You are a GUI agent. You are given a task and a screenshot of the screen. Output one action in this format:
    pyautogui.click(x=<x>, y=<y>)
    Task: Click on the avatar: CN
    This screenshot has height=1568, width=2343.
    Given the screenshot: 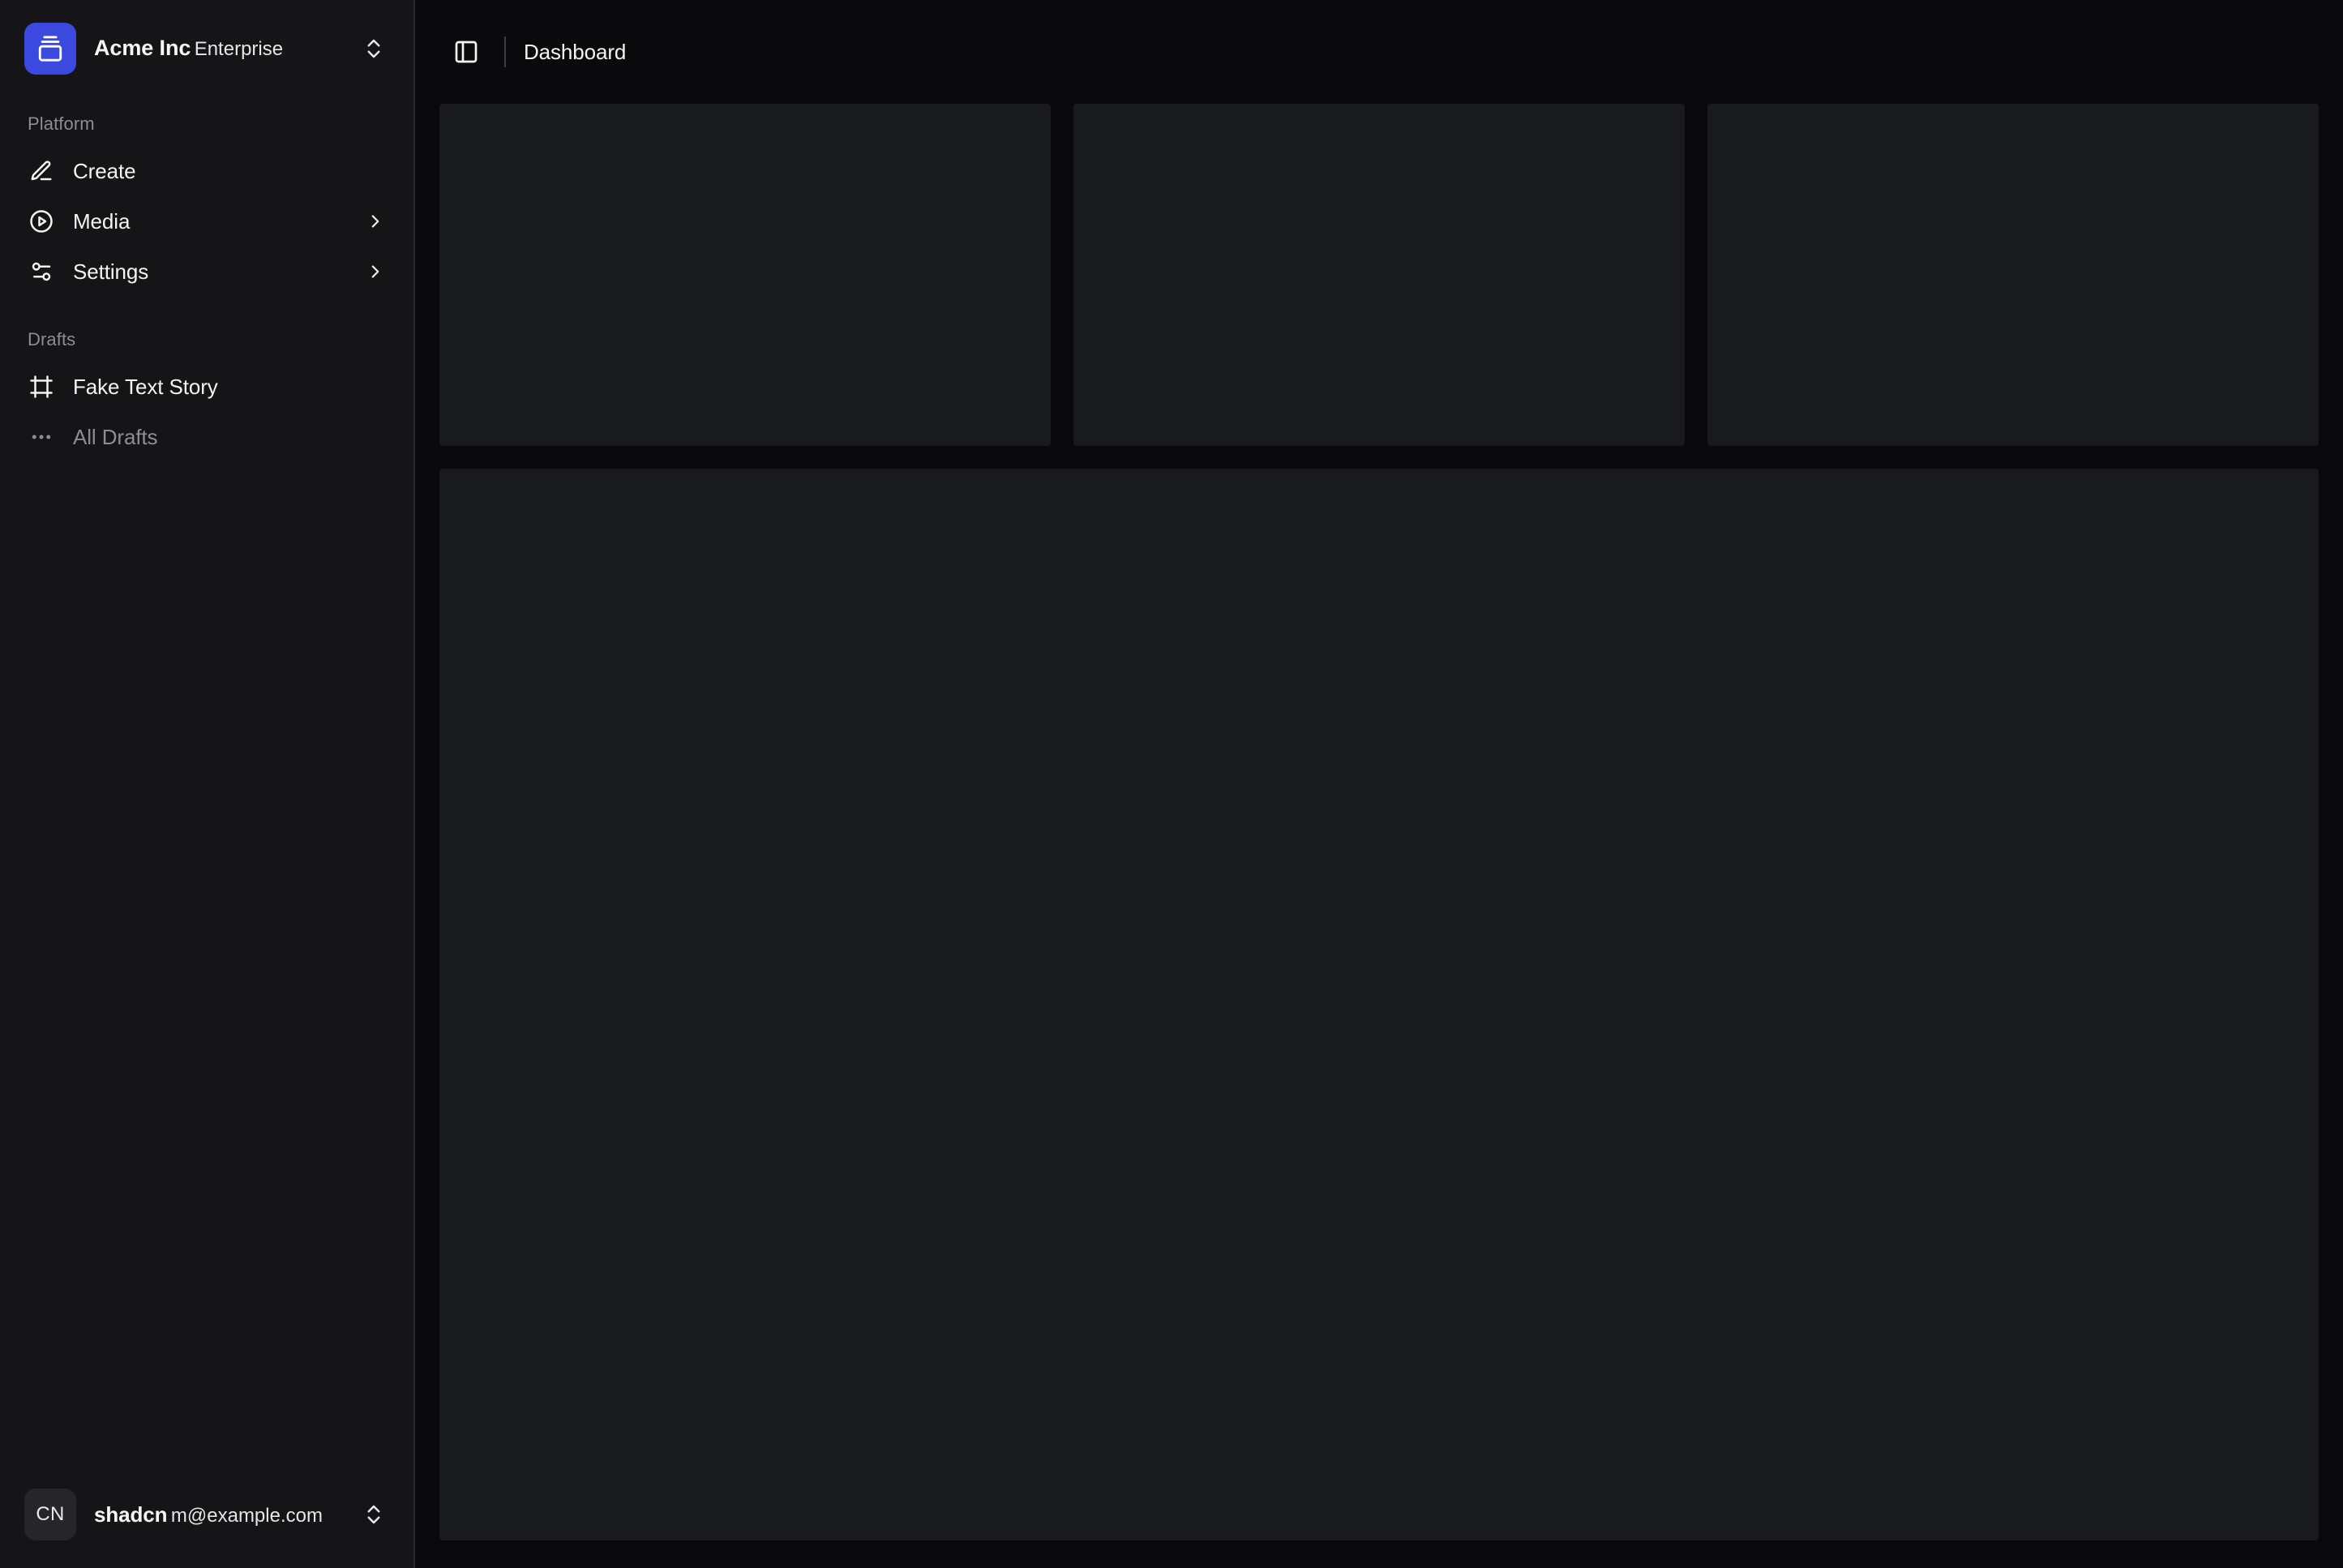 What is the action you would take?
    pyautogui.click(x=50, y=1514)
    